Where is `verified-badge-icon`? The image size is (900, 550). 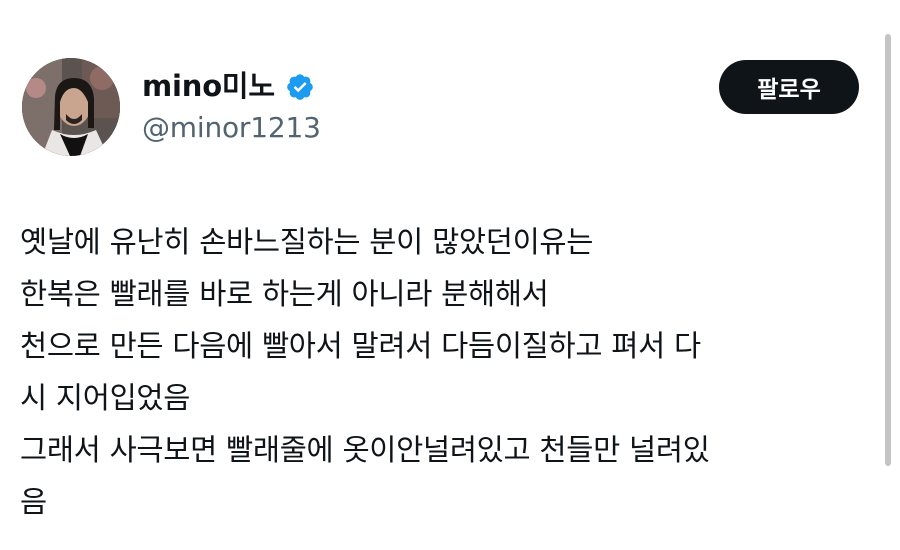 verified-badge-icon is located at coordinates (300, 87).